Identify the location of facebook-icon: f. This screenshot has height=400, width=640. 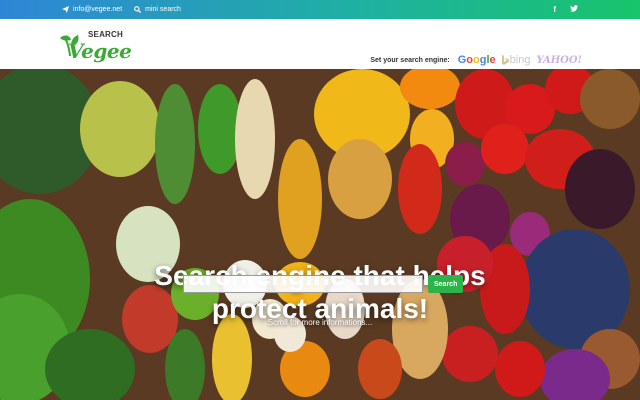
(554, 9).